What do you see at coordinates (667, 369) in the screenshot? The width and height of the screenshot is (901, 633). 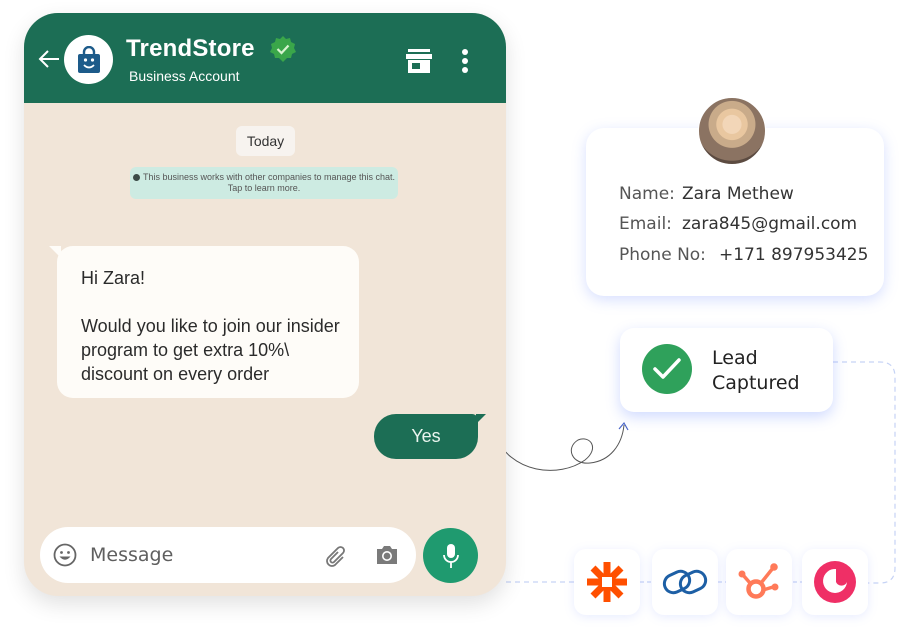 I see `check-circle-icon` at bounding box center [667, 369].